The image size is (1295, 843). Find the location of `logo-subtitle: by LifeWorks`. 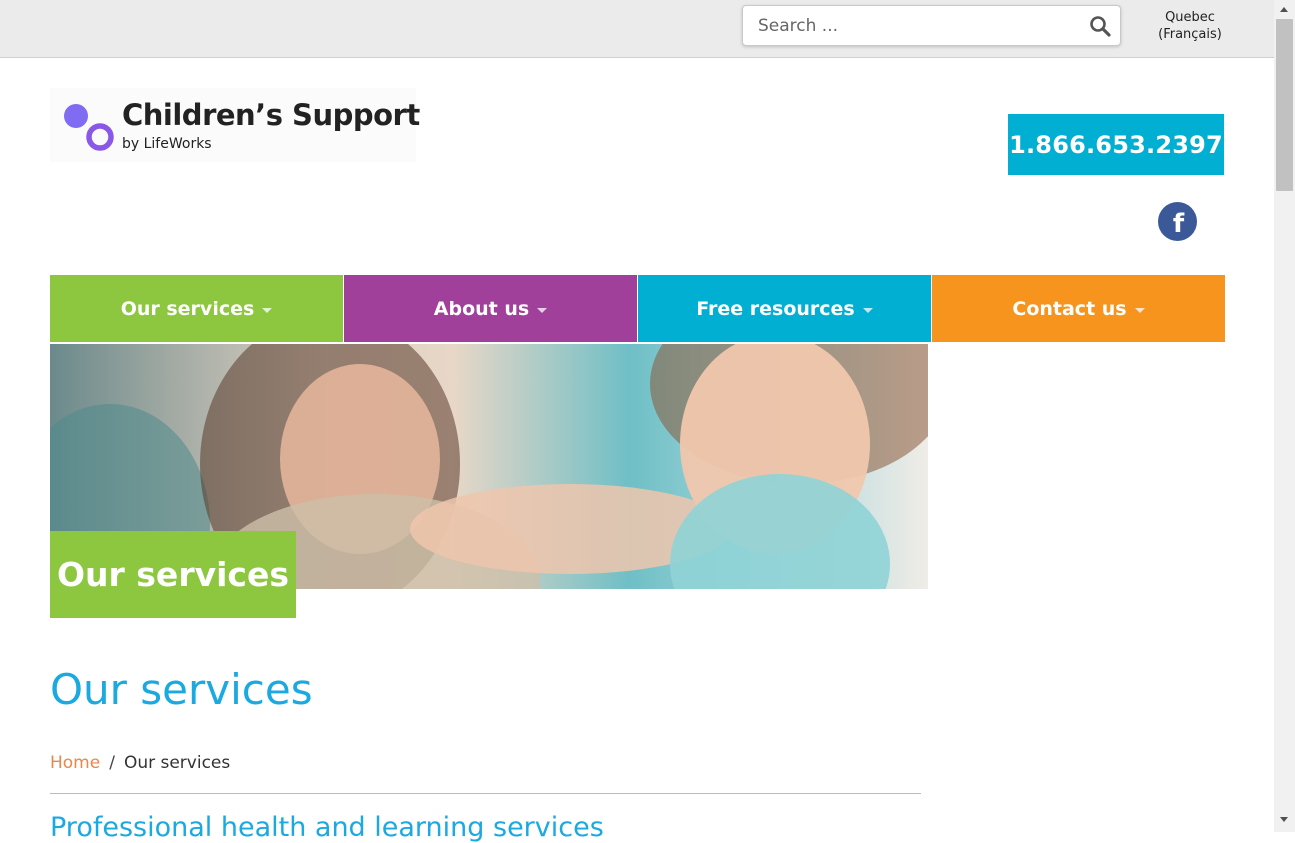

logo-subtitle: by LifeWorks is located at coordinates (167, 144).